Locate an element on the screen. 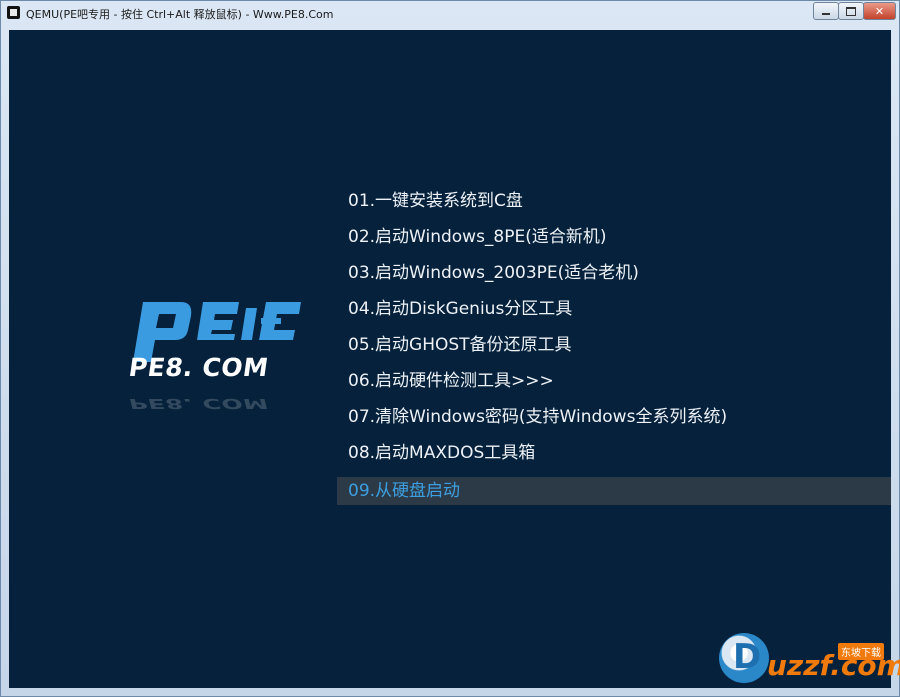  watermark-tag: 东坡下载 is located at coordinates (861, 651).